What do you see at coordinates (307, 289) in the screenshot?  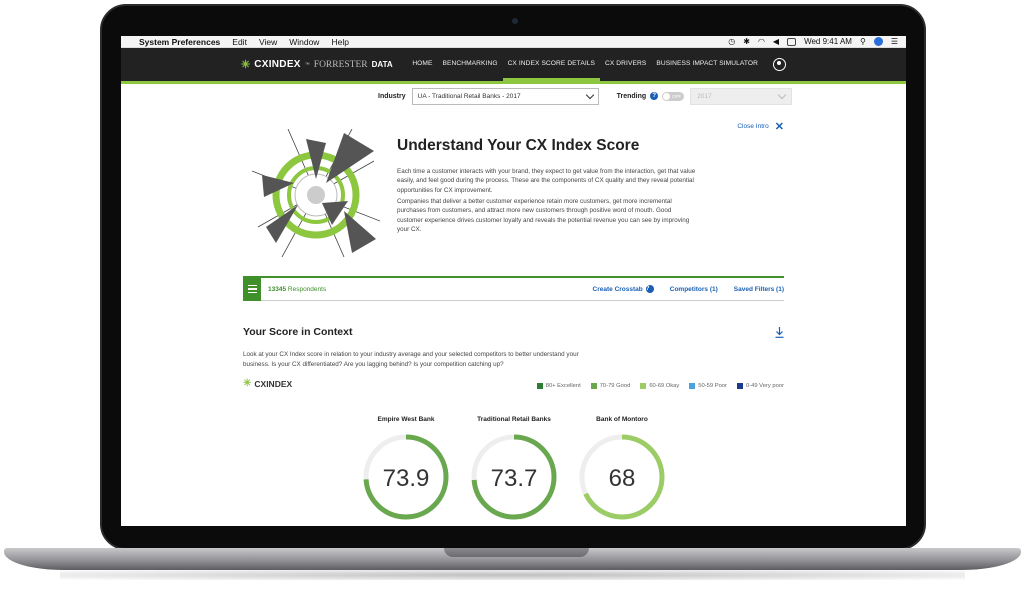 I see `respondents-label: Respondents` at bounding box center [307, 289].